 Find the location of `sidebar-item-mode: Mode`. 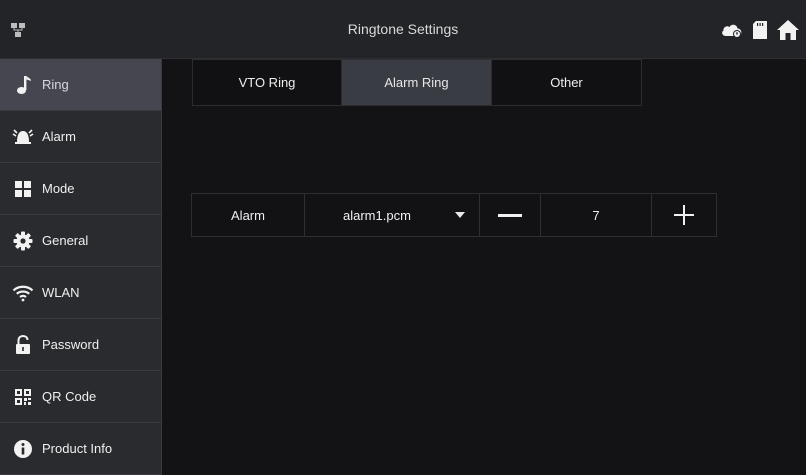

sidebar-item-mode: Mode is located at coordinates (80, 189).